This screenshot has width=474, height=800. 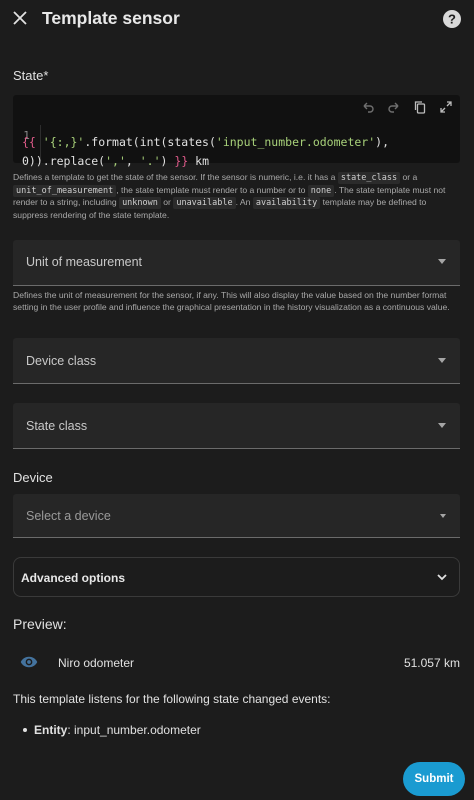 What do you see at coordinates (134, 730) in the screenshot?
I see `listen-item-value: : input_number.odometer` at bounding box center [134, 730].